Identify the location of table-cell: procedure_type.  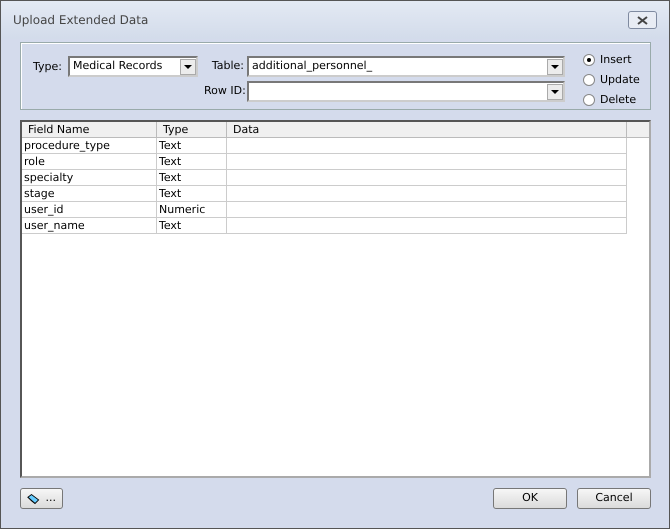
(89, 146).